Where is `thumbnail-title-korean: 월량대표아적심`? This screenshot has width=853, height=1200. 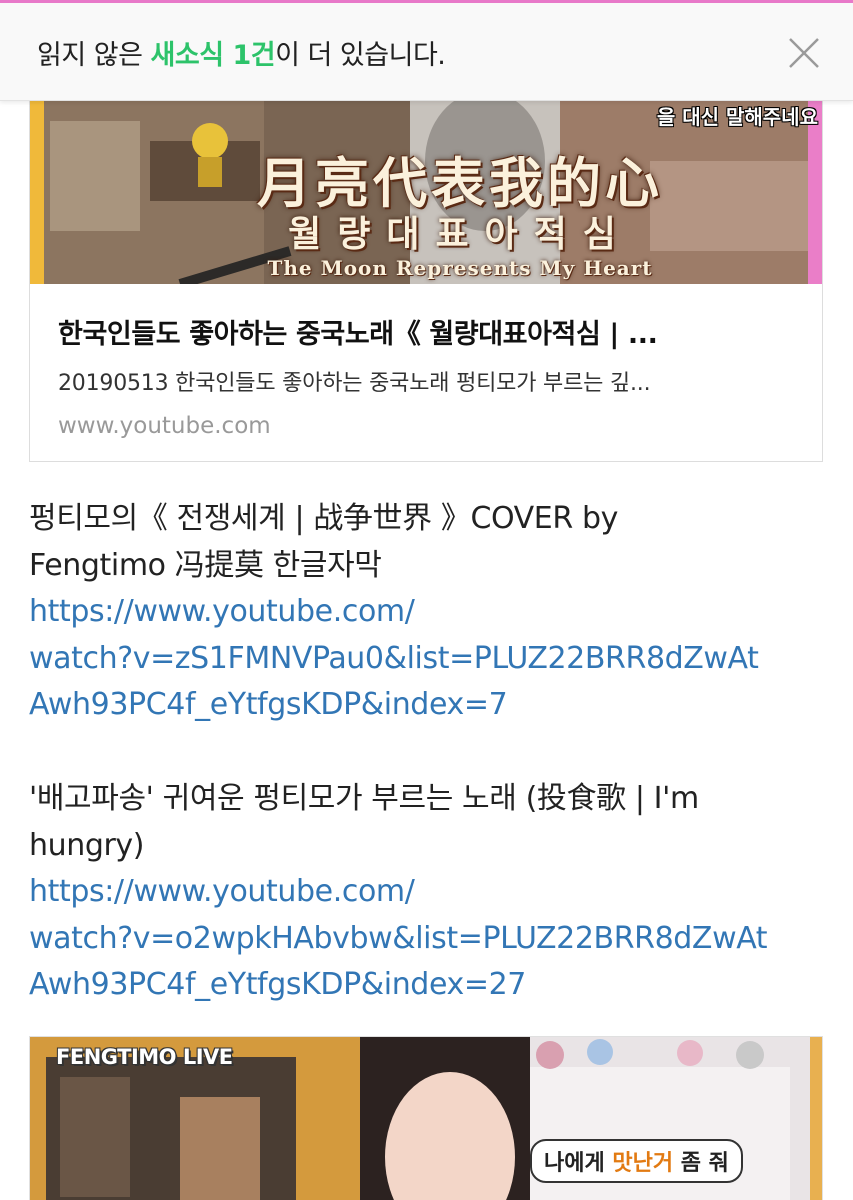
thumbnail-title-korean: 월량대표아적심 is located at coordinates (460, 234).